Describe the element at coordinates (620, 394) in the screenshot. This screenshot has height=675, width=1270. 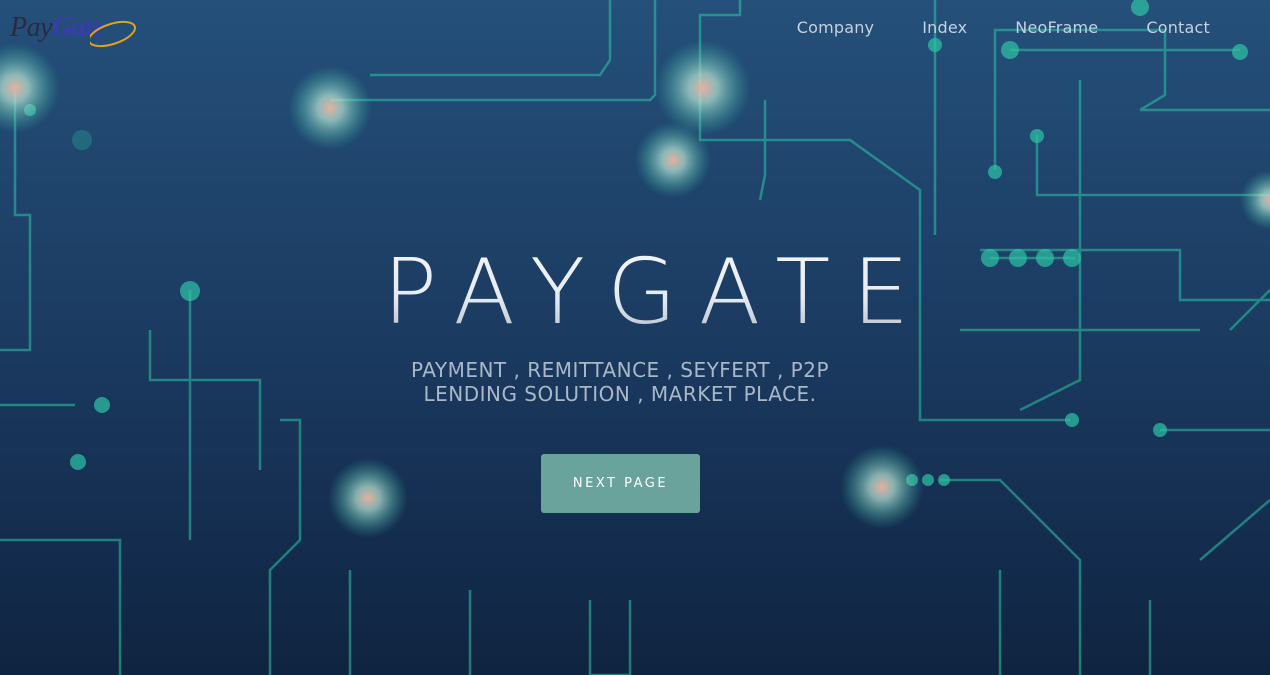
I see `hero-subtitle-line2: LENDING SOLUTION , MARKET PLACE.` at that location.